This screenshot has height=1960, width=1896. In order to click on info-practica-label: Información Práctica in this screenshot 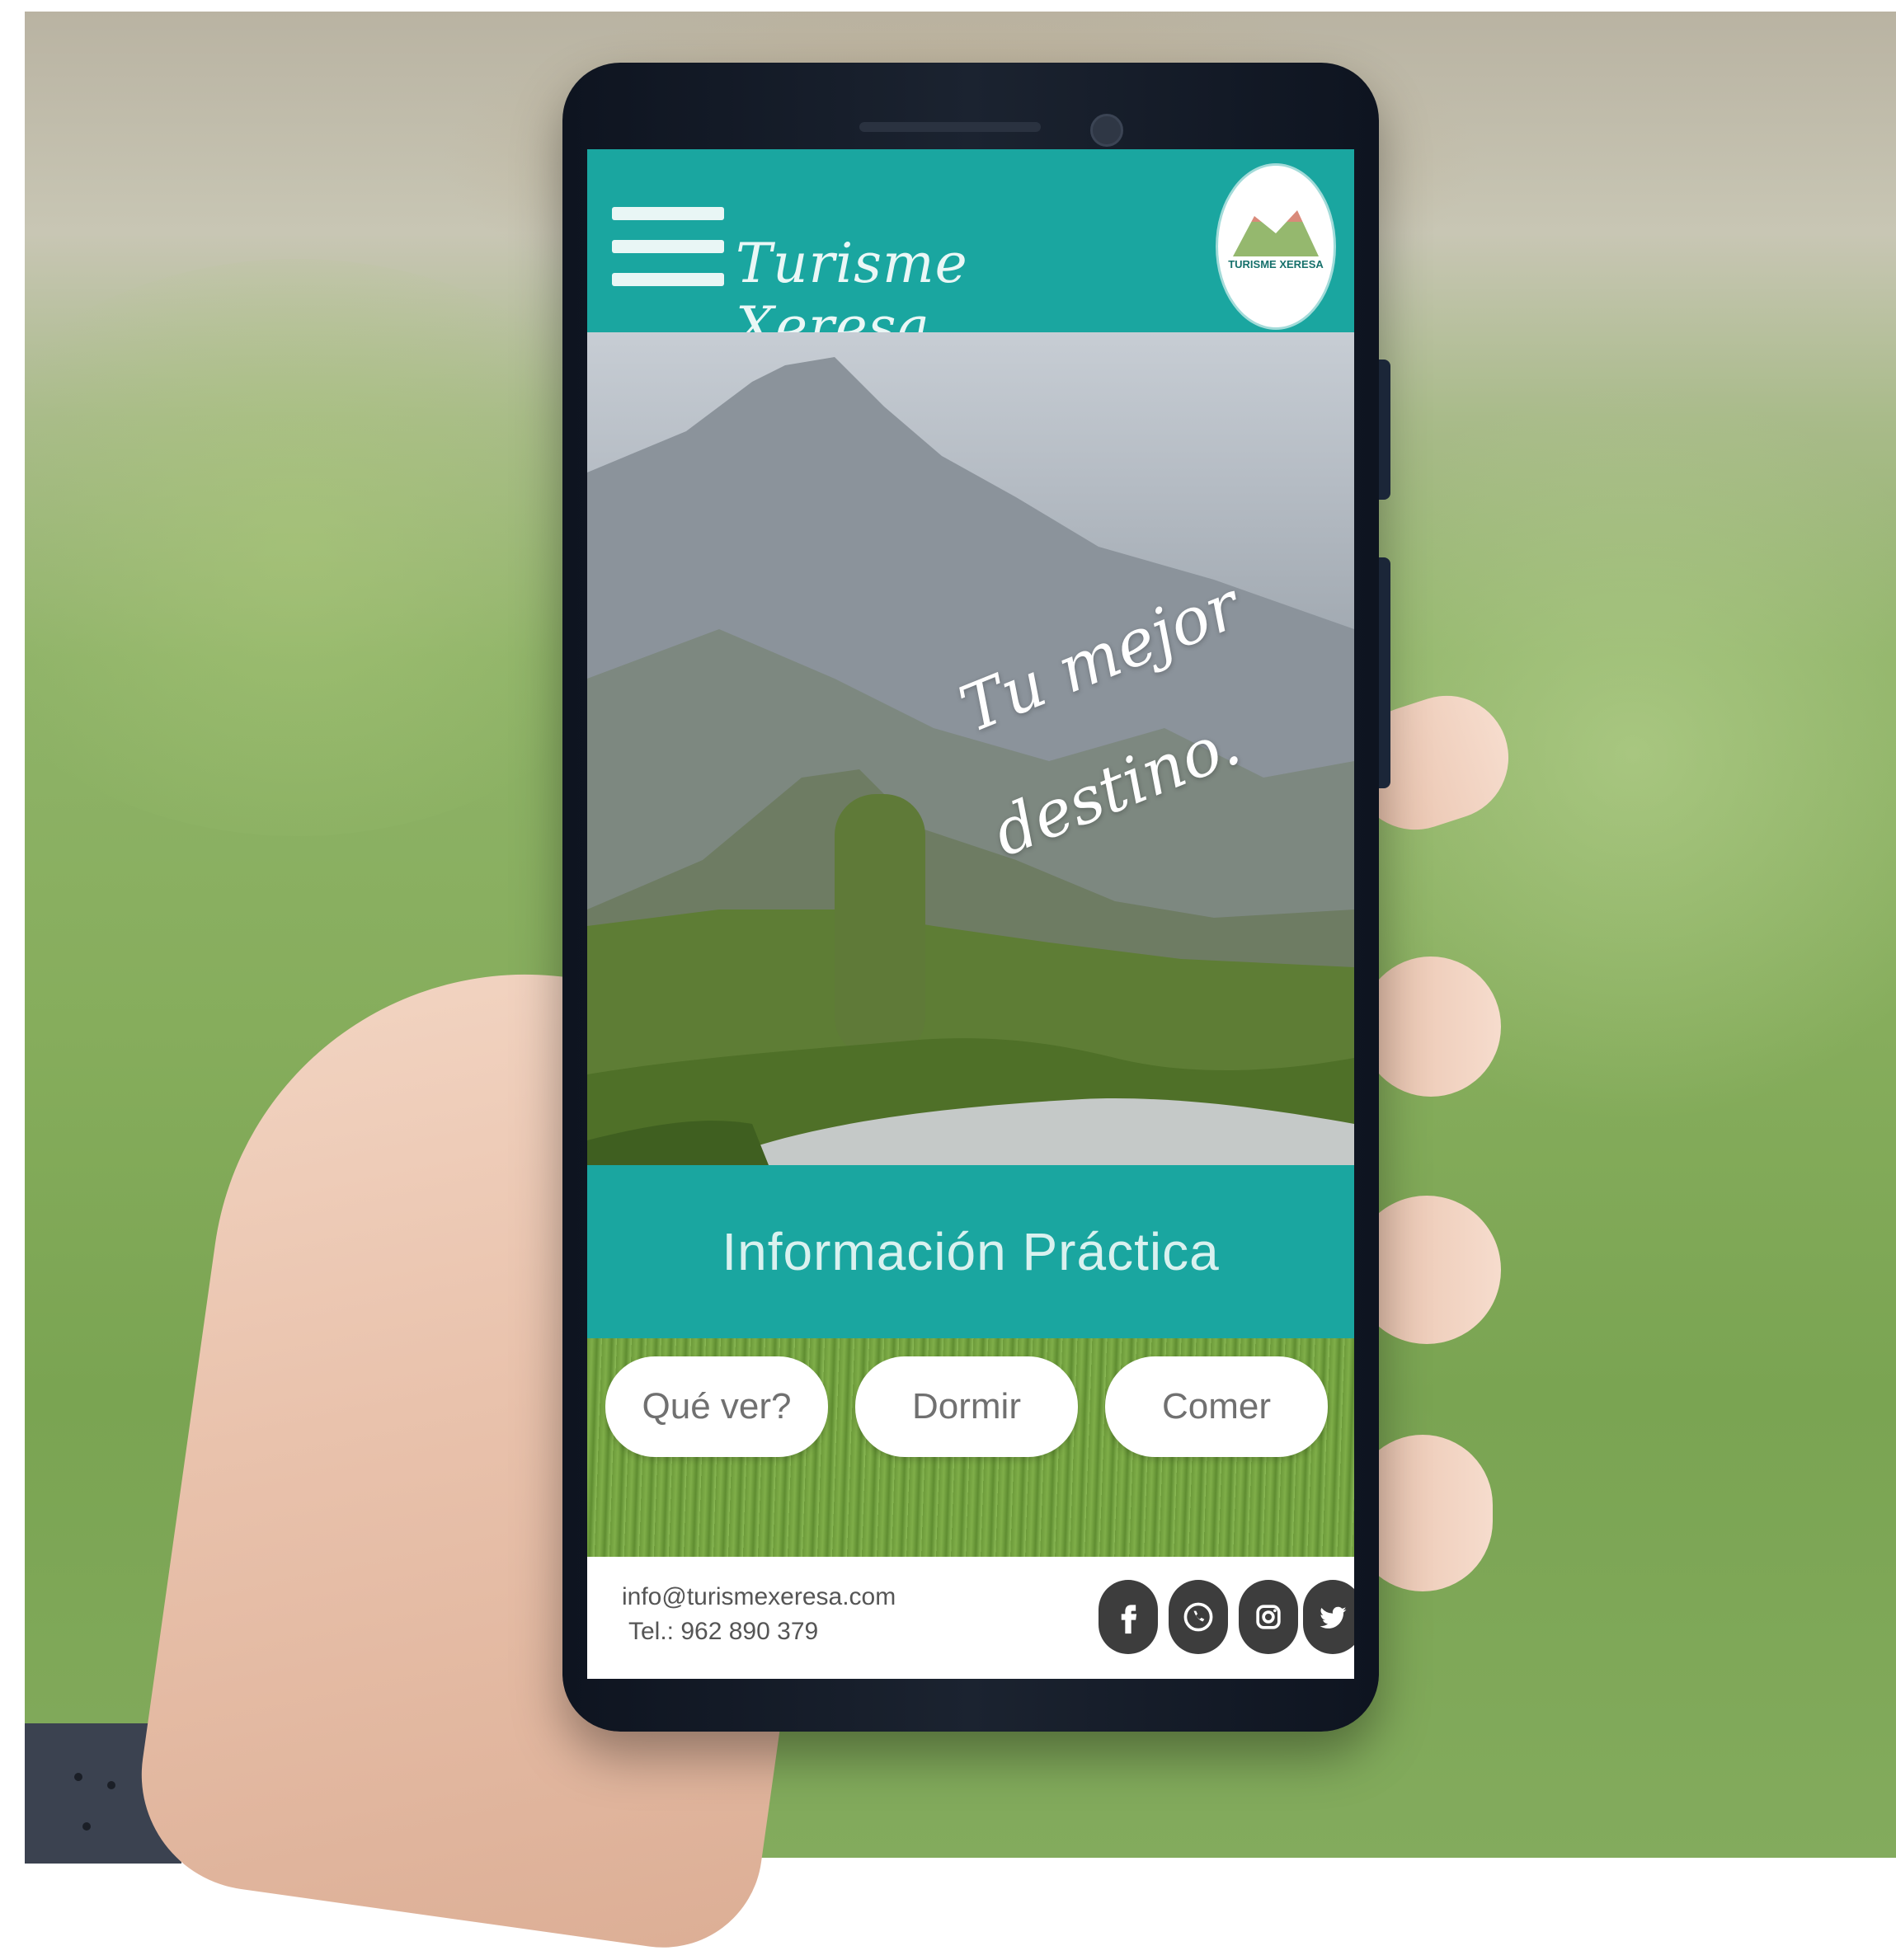, I will do `click(971, 1251)`.